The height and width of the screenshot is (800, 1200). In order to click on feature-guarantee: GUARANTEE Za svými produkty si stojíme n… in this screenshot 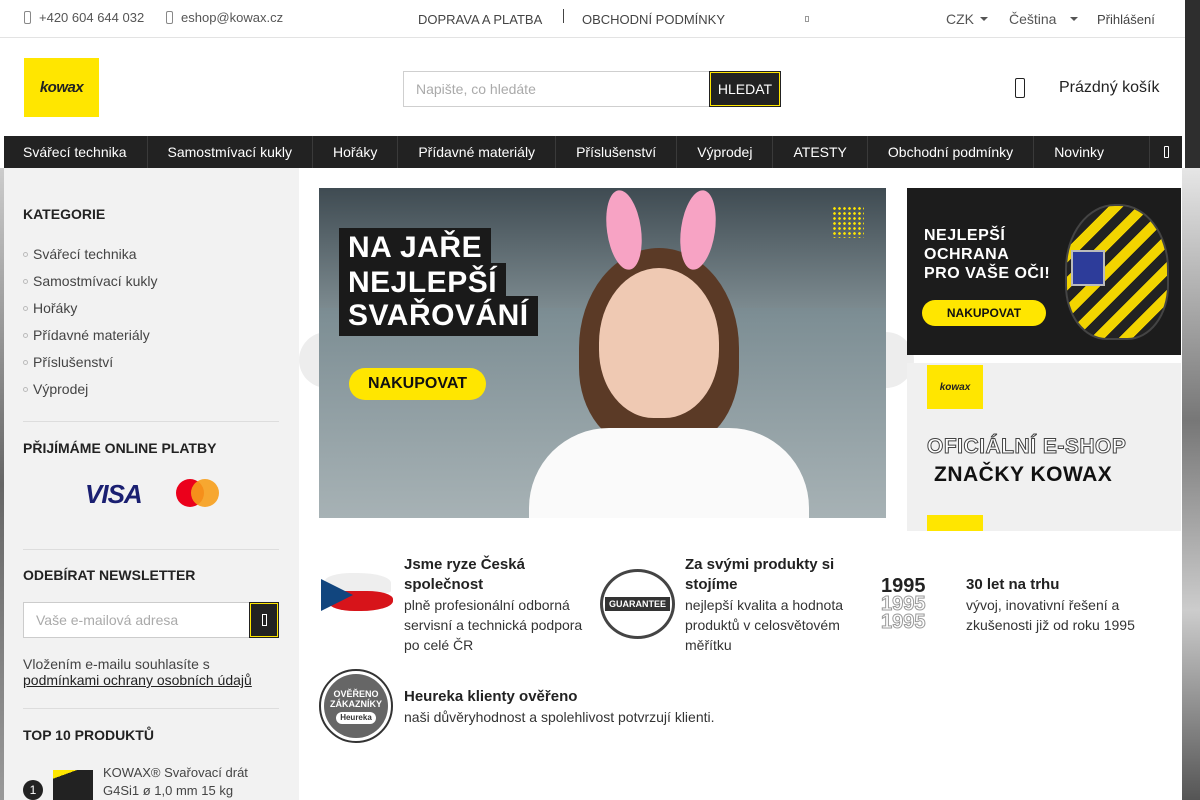, I will do `click(732, 605)`.